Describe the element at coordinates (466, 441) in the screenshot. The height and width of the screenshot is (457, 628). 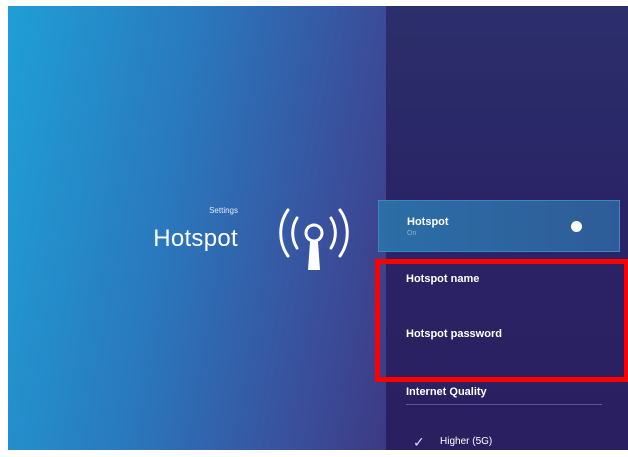
I see `quality-option-label: Higher (5G)` at that location.